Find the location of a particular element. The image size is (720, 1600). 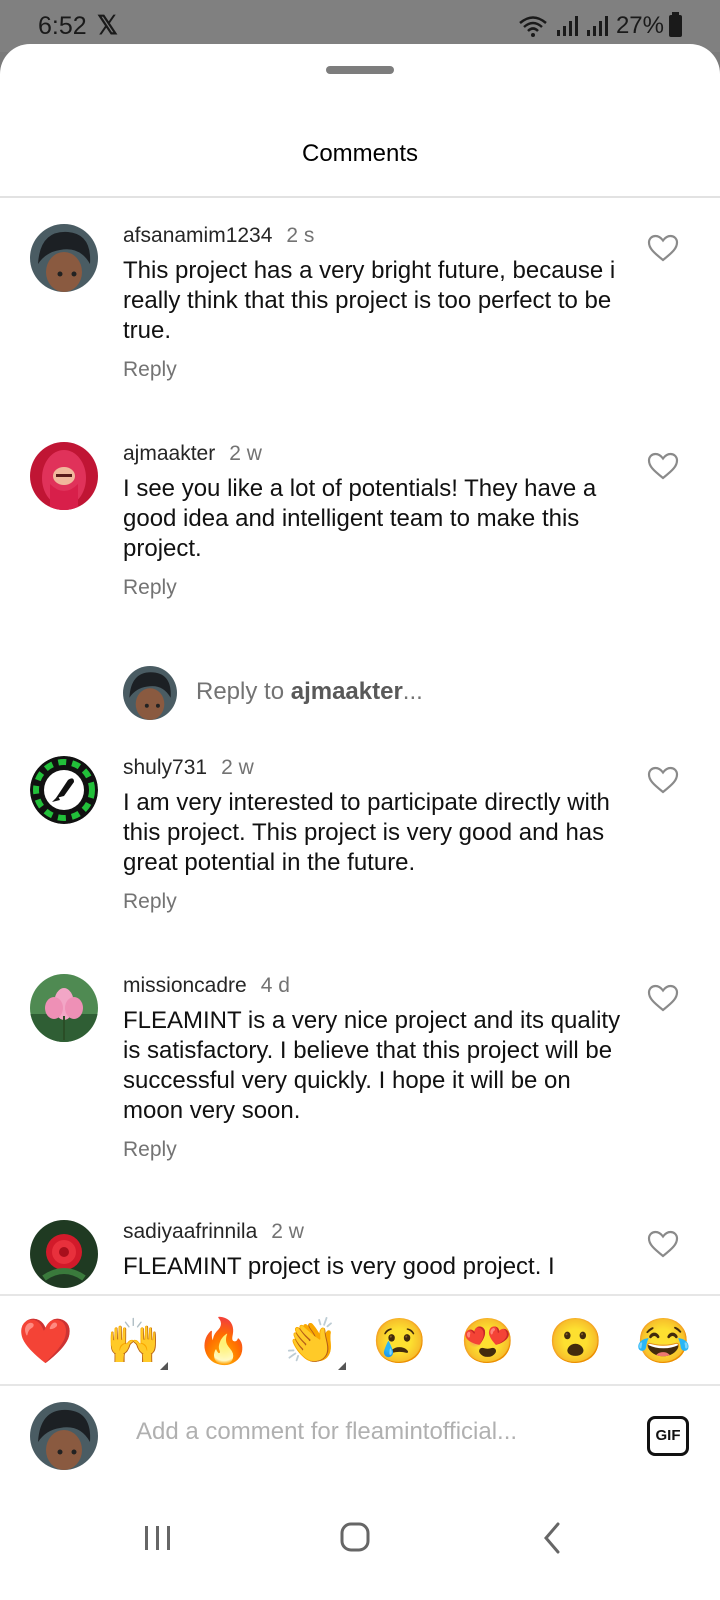

navigation-bar is located at coordinates (360, 1544).